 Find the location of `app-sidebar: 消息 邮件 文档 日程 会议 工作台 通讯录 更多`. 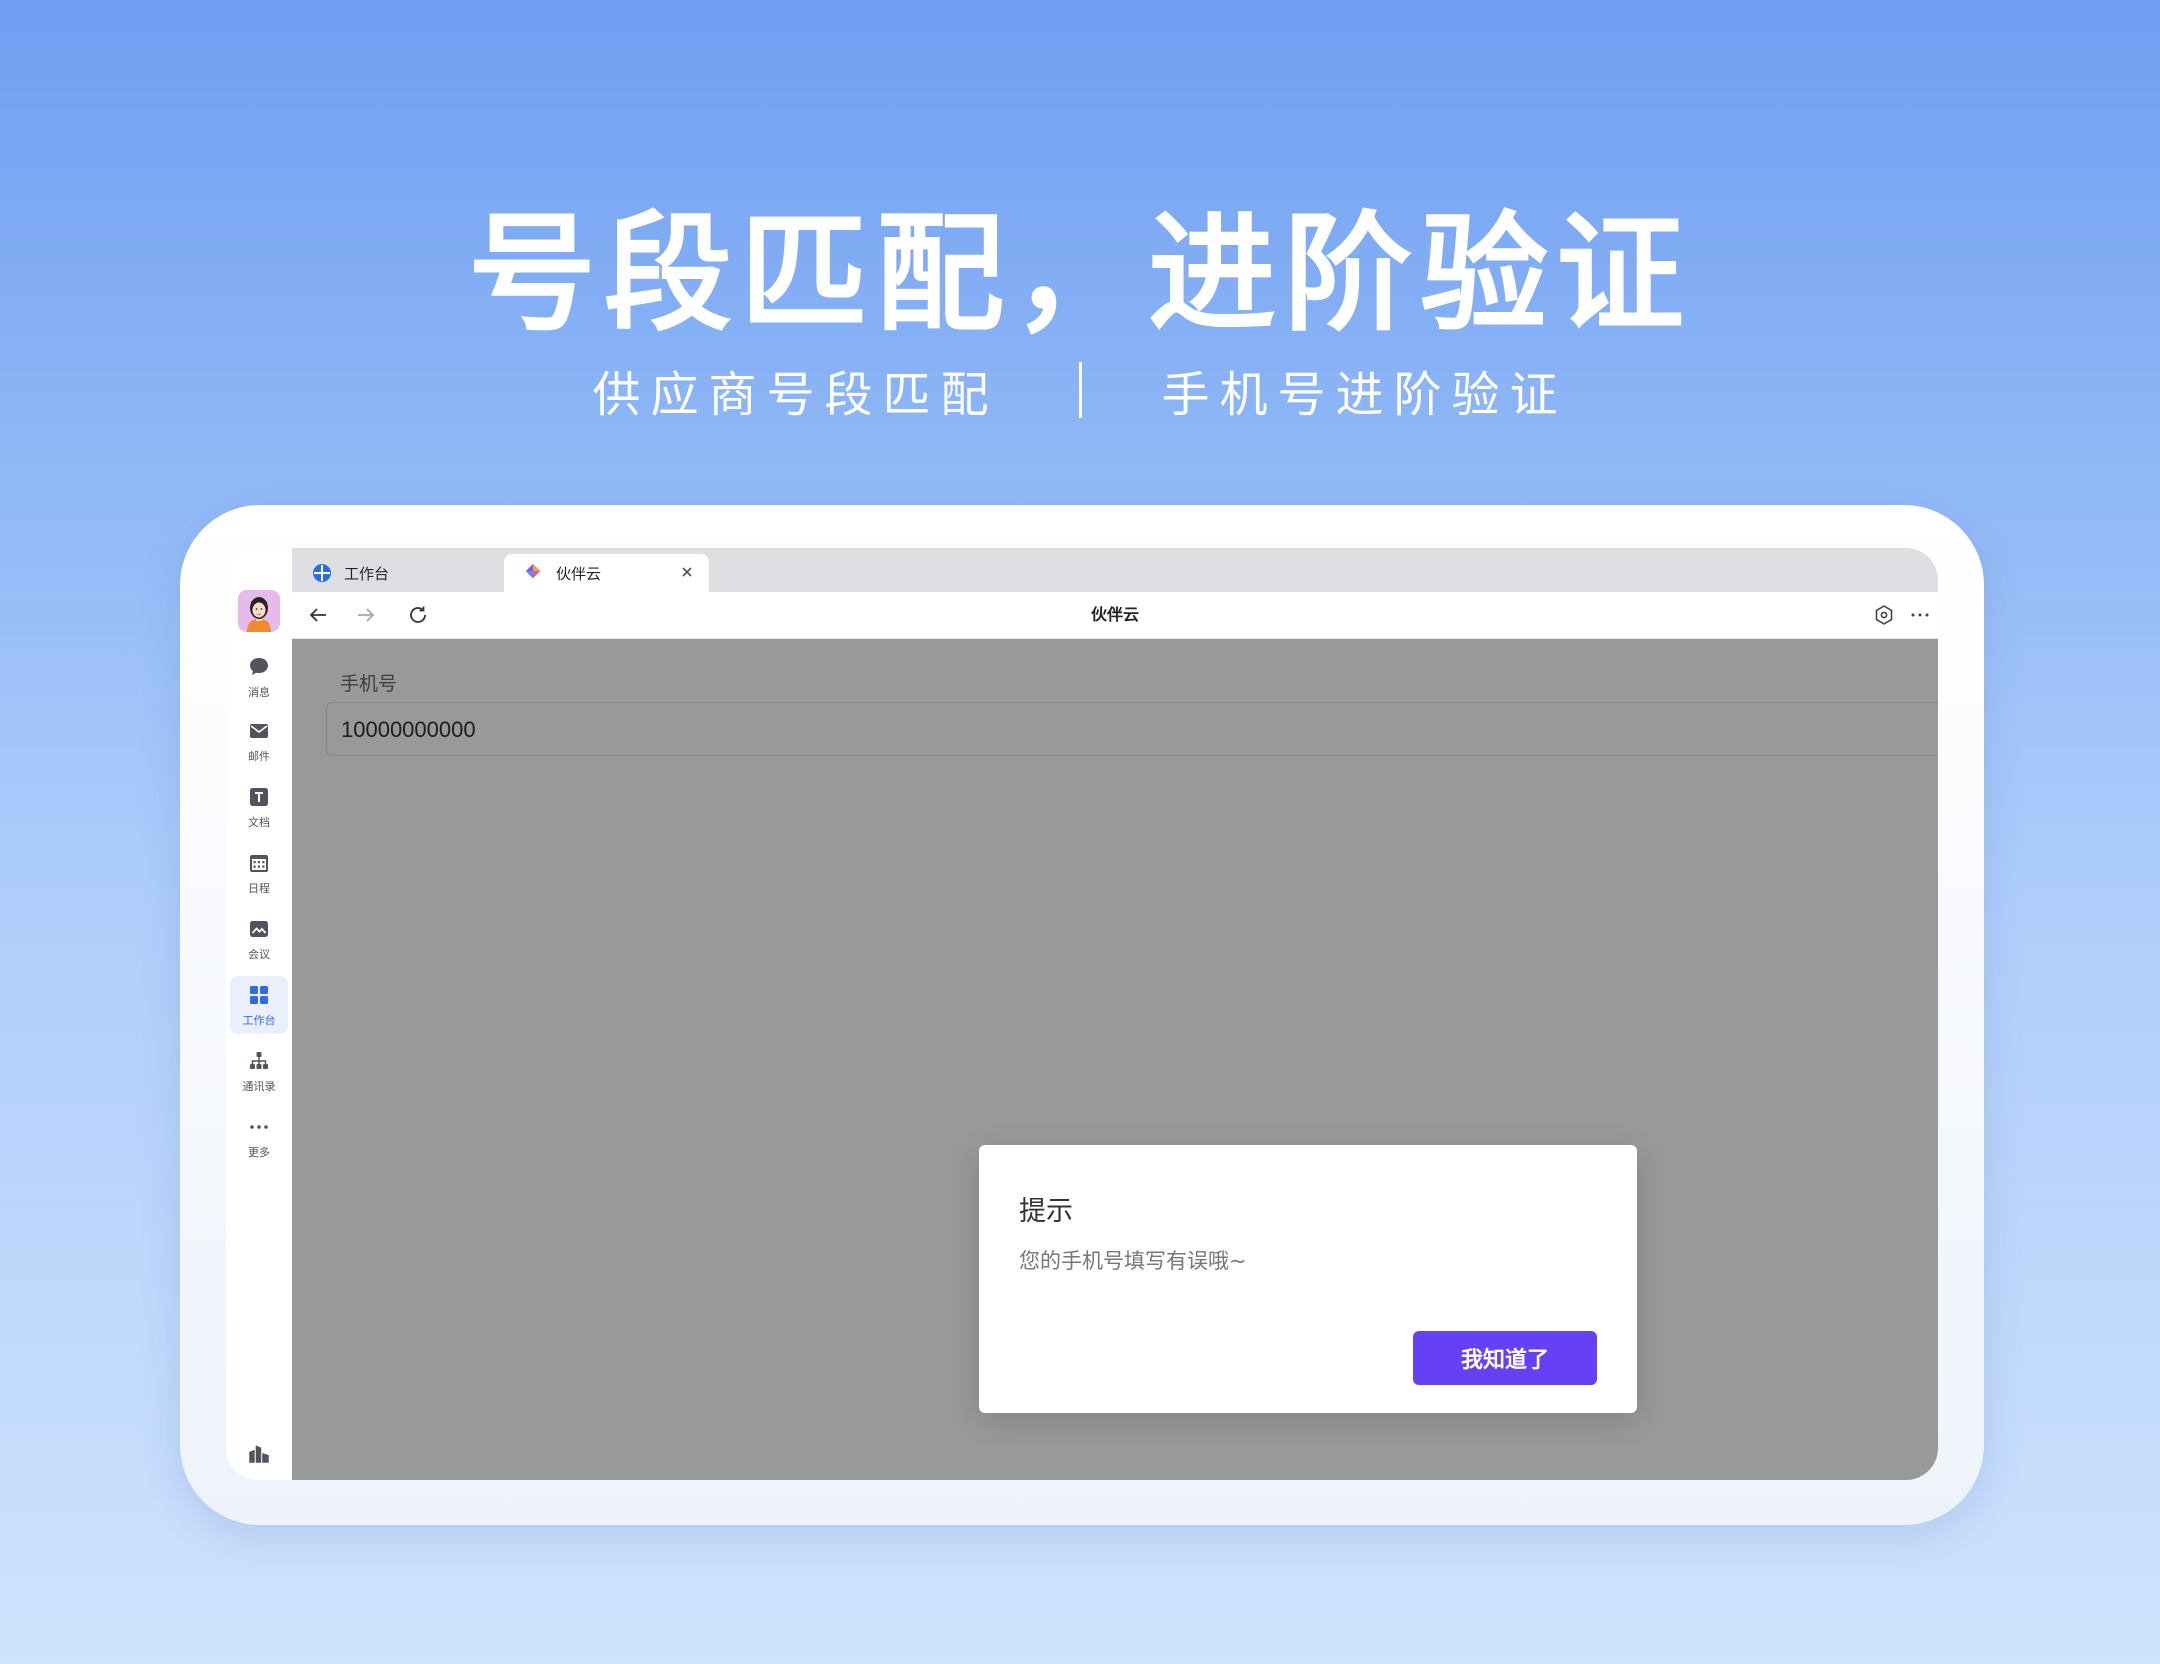

app-sidebar: 消息 邮件 文档 日程 会议 工作台 通讯录 更多 is located at coordinates (259, 1014).